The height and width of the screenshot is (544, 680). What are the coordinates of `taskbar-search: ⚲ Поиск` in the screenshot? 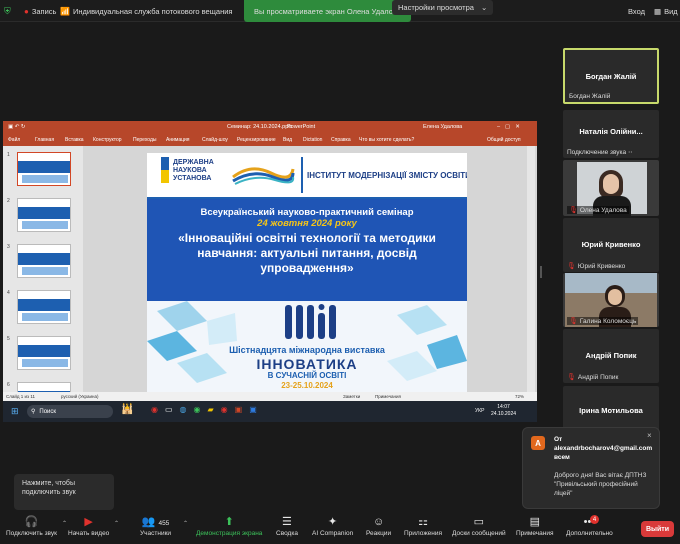 It's located at (70, 411).